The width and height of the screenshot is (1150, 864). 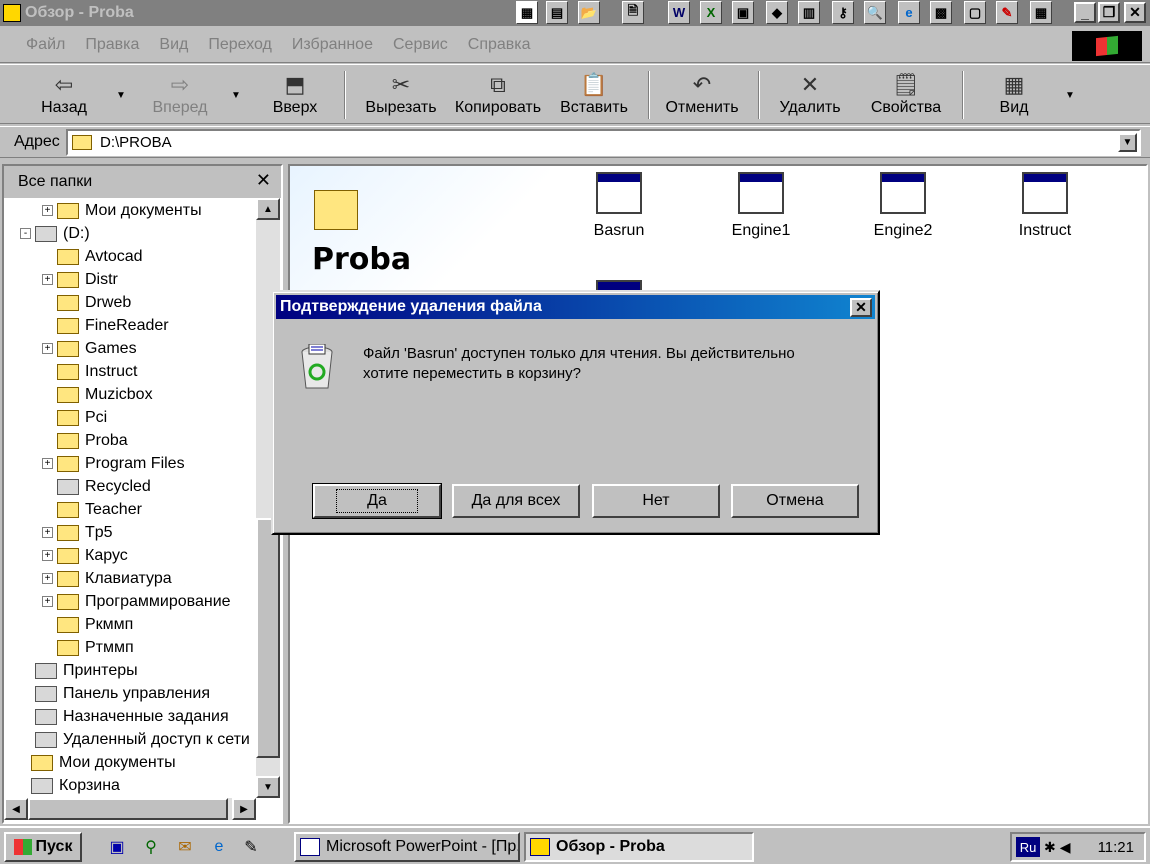 What do you see at coordinates (131, 578) in the screenshot?
I see `tree-item: + Клавиатура` at bounding box center [131, 578].